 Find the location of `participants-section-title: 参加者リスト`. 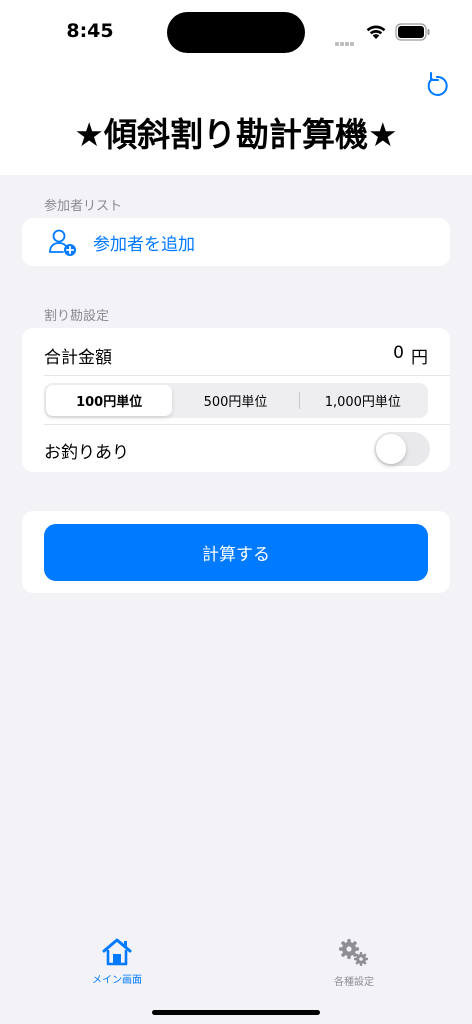

participants-section-title: 参加者リスト is located at coordinates (83, 206).